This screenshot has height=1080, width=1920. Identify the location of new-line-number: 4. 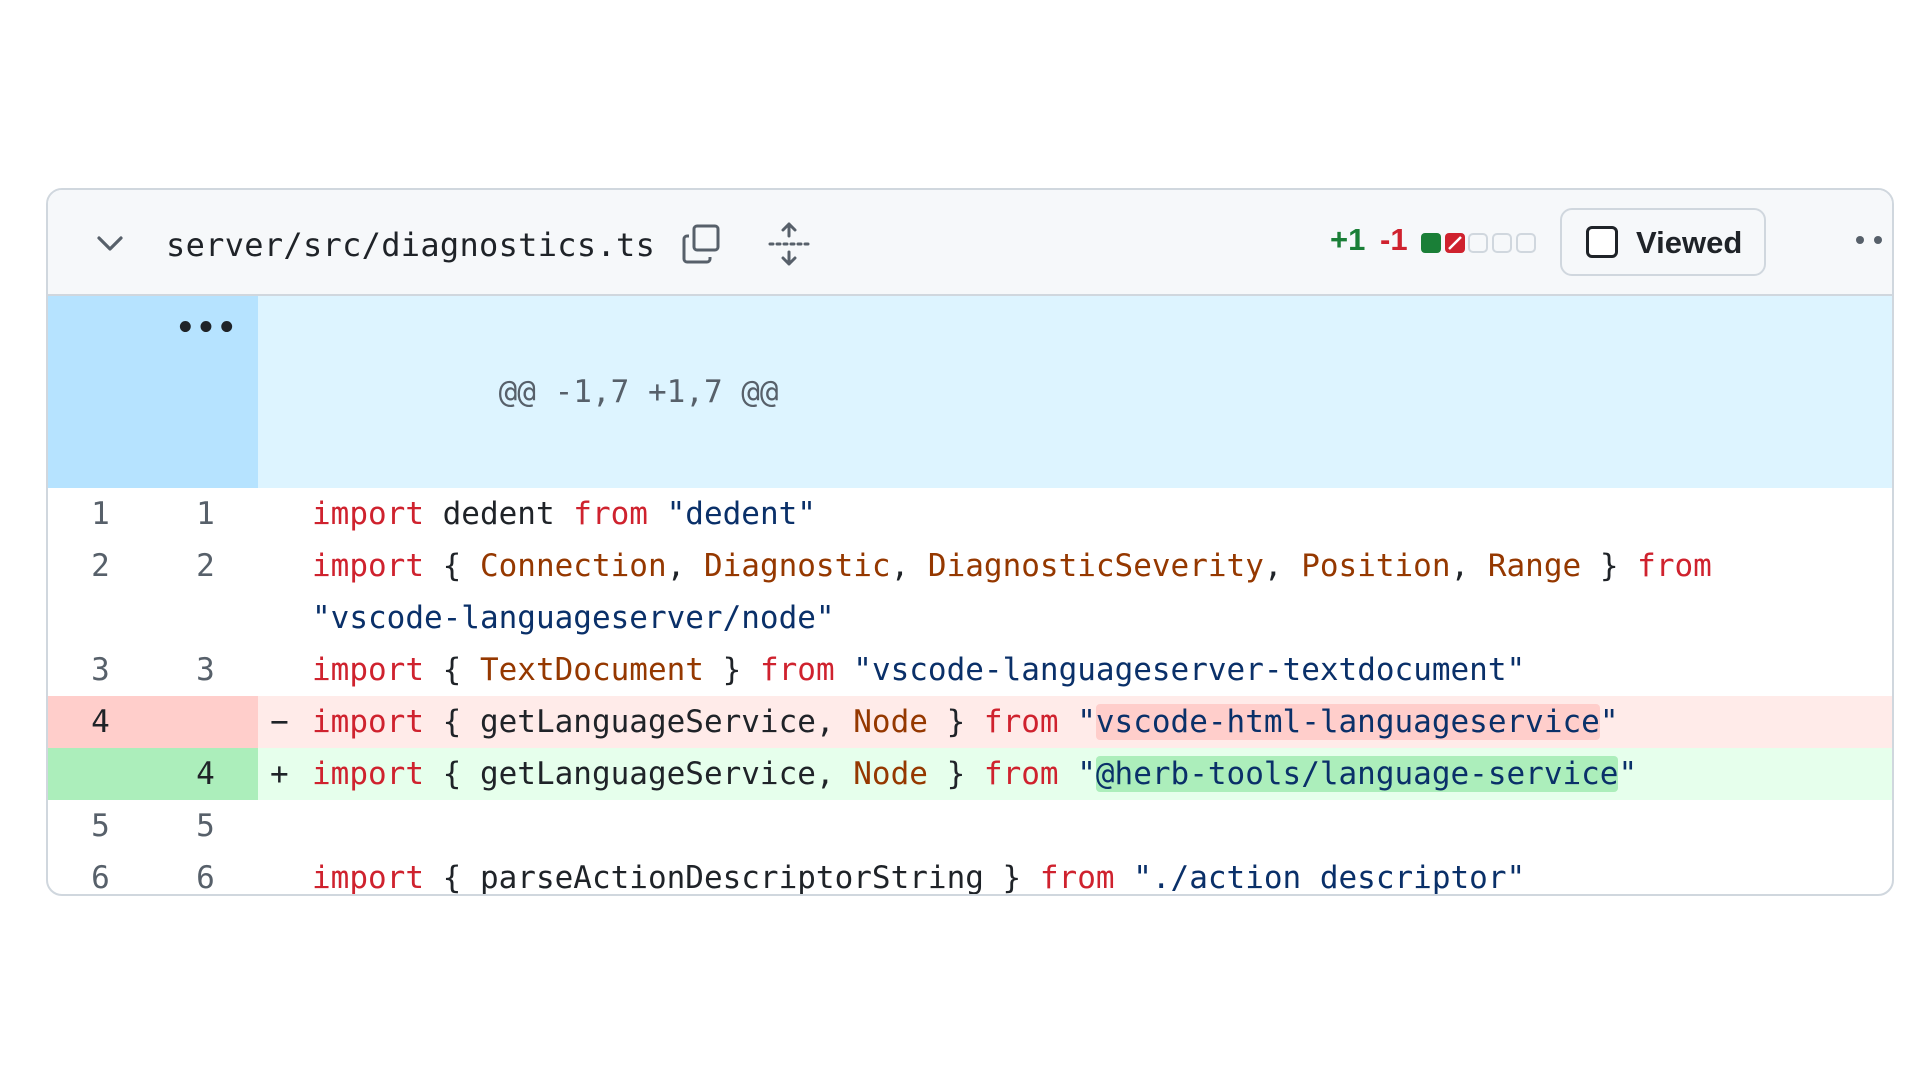
(205, 774).